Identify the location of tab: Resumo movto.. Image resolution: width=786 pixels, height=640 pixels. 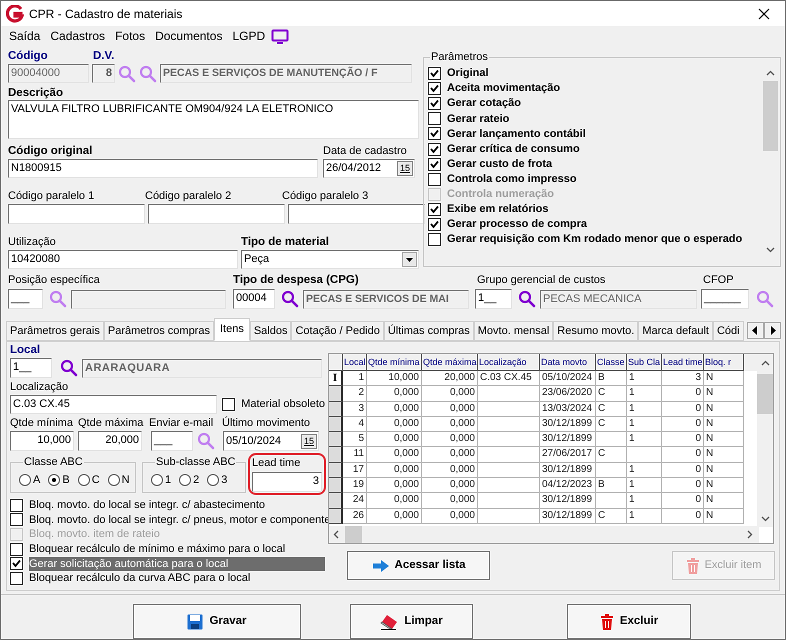
(595, 331).